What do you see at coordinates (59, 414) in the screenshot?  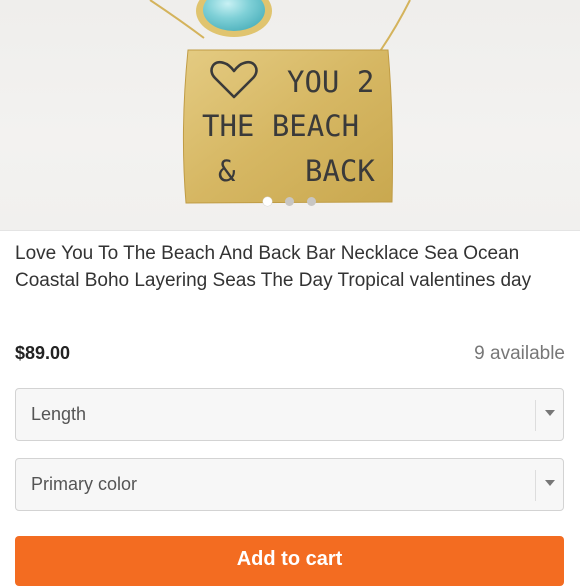 I see `length-select-label: Length` at bounding box center [59, 414].